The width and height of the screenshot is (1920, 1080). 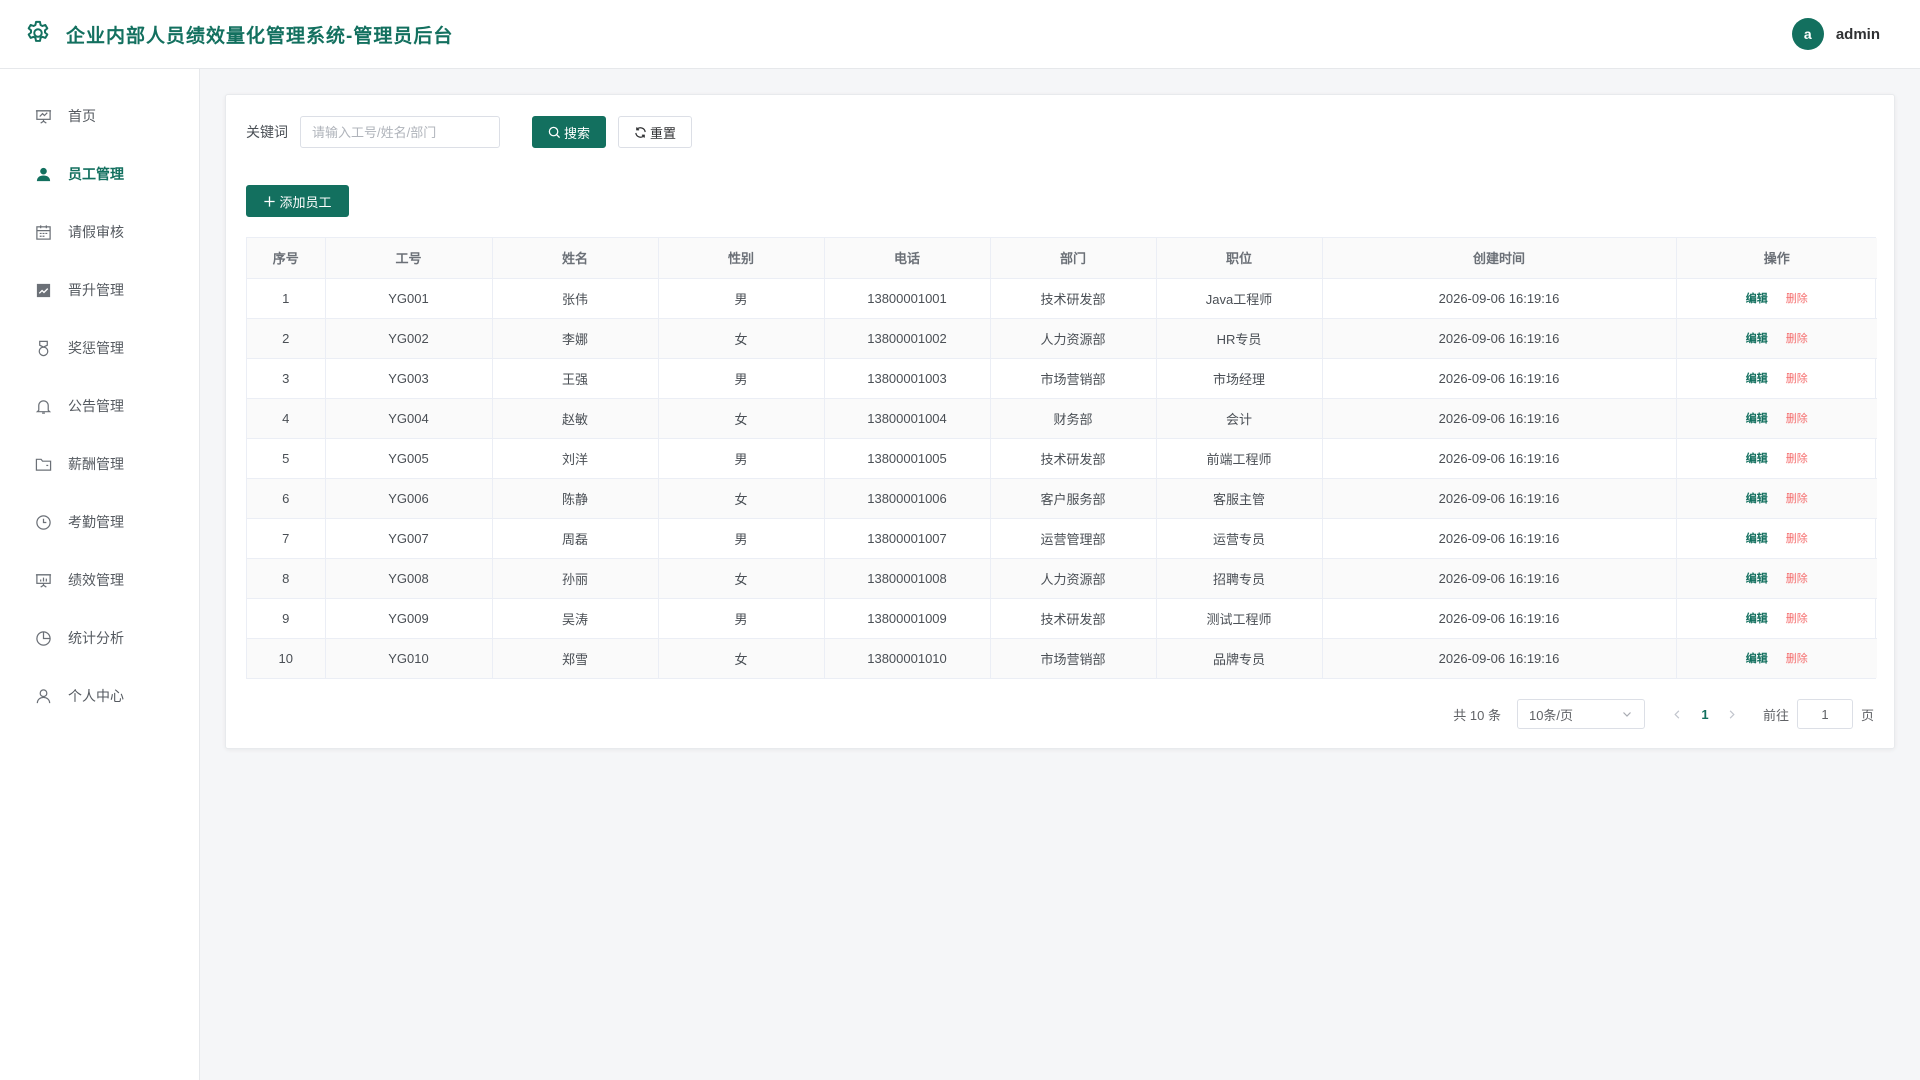 What do you see at coordinates (1073, 618) in the screenshot?
I see `employee-department: 技术研发部` at bounding box center [1073, 618].